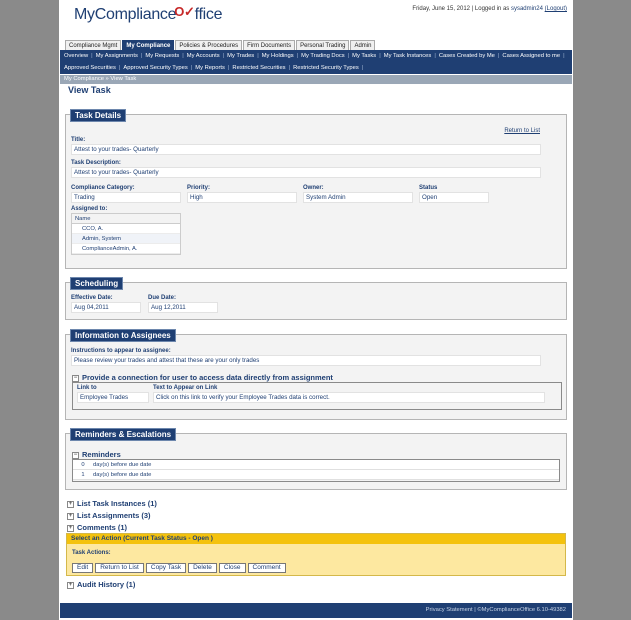 Image resolution: width=631 pixels, height=620 pixels. I want to click on due-date-value: Aug 12,2011, so click(183, 307).